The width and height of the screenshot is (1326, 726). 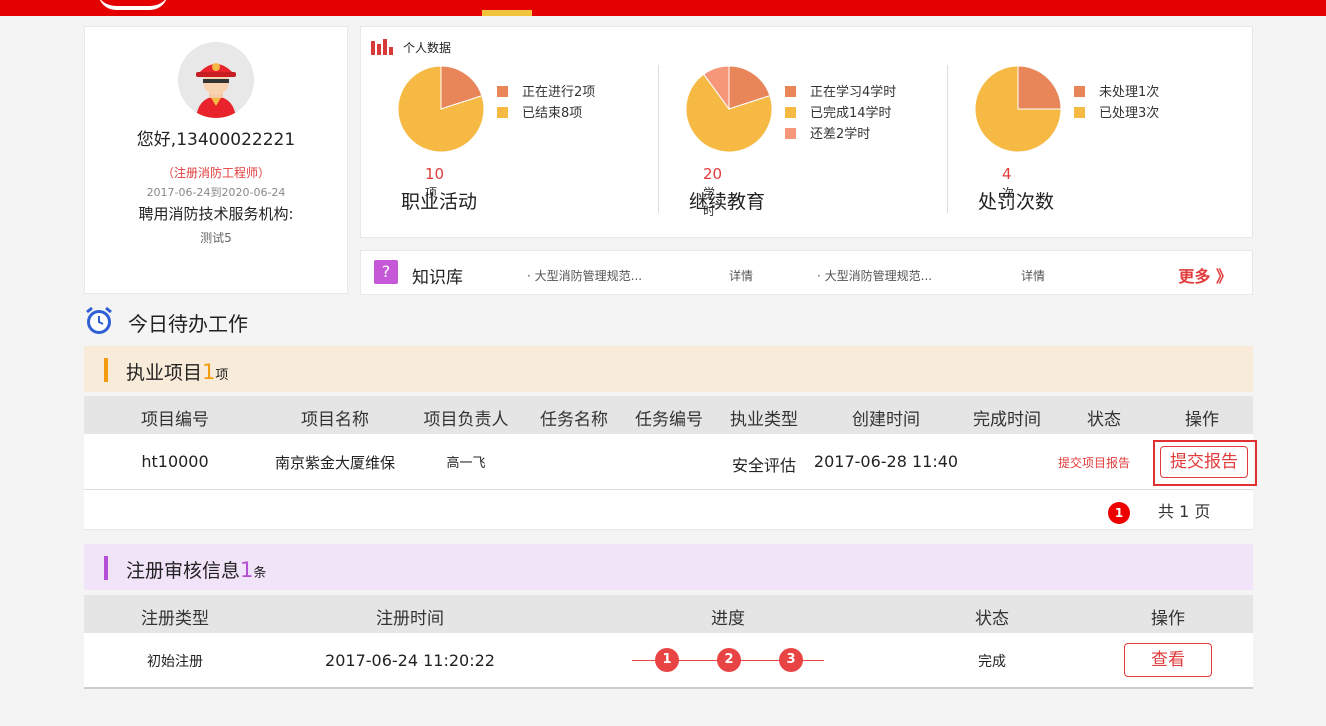 I want to click on cell-project-name: 南京紫金大厦维保, so click(x=335, y=463).